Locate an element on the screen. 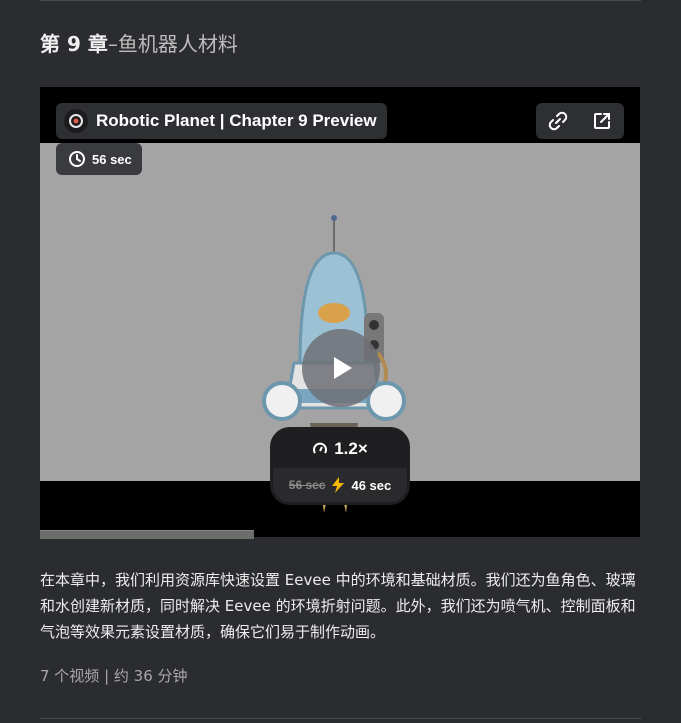 This screenshot has height=723, width=681. link-icon is located at coordinates (558, 121).